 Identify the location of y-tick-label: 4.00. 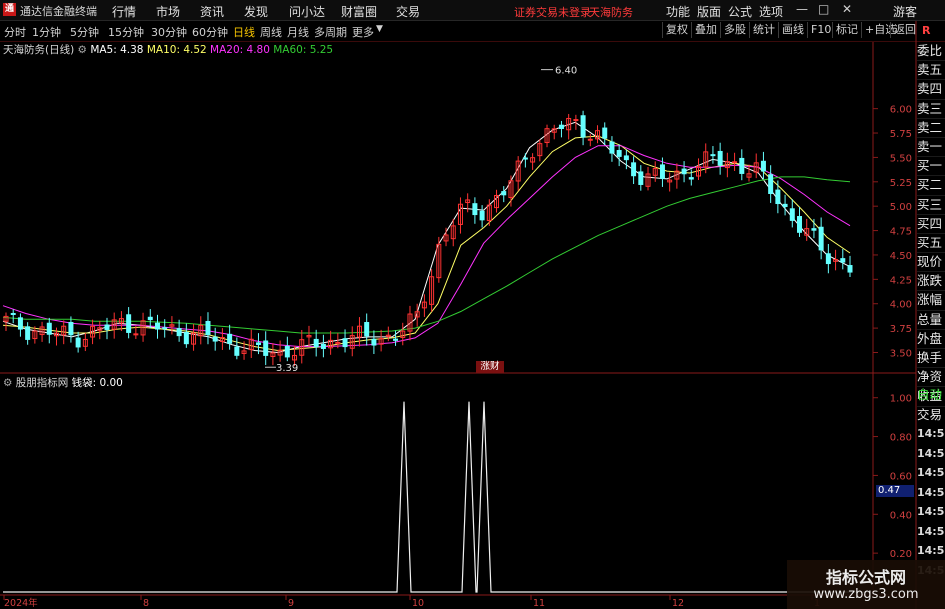
(901, 305).